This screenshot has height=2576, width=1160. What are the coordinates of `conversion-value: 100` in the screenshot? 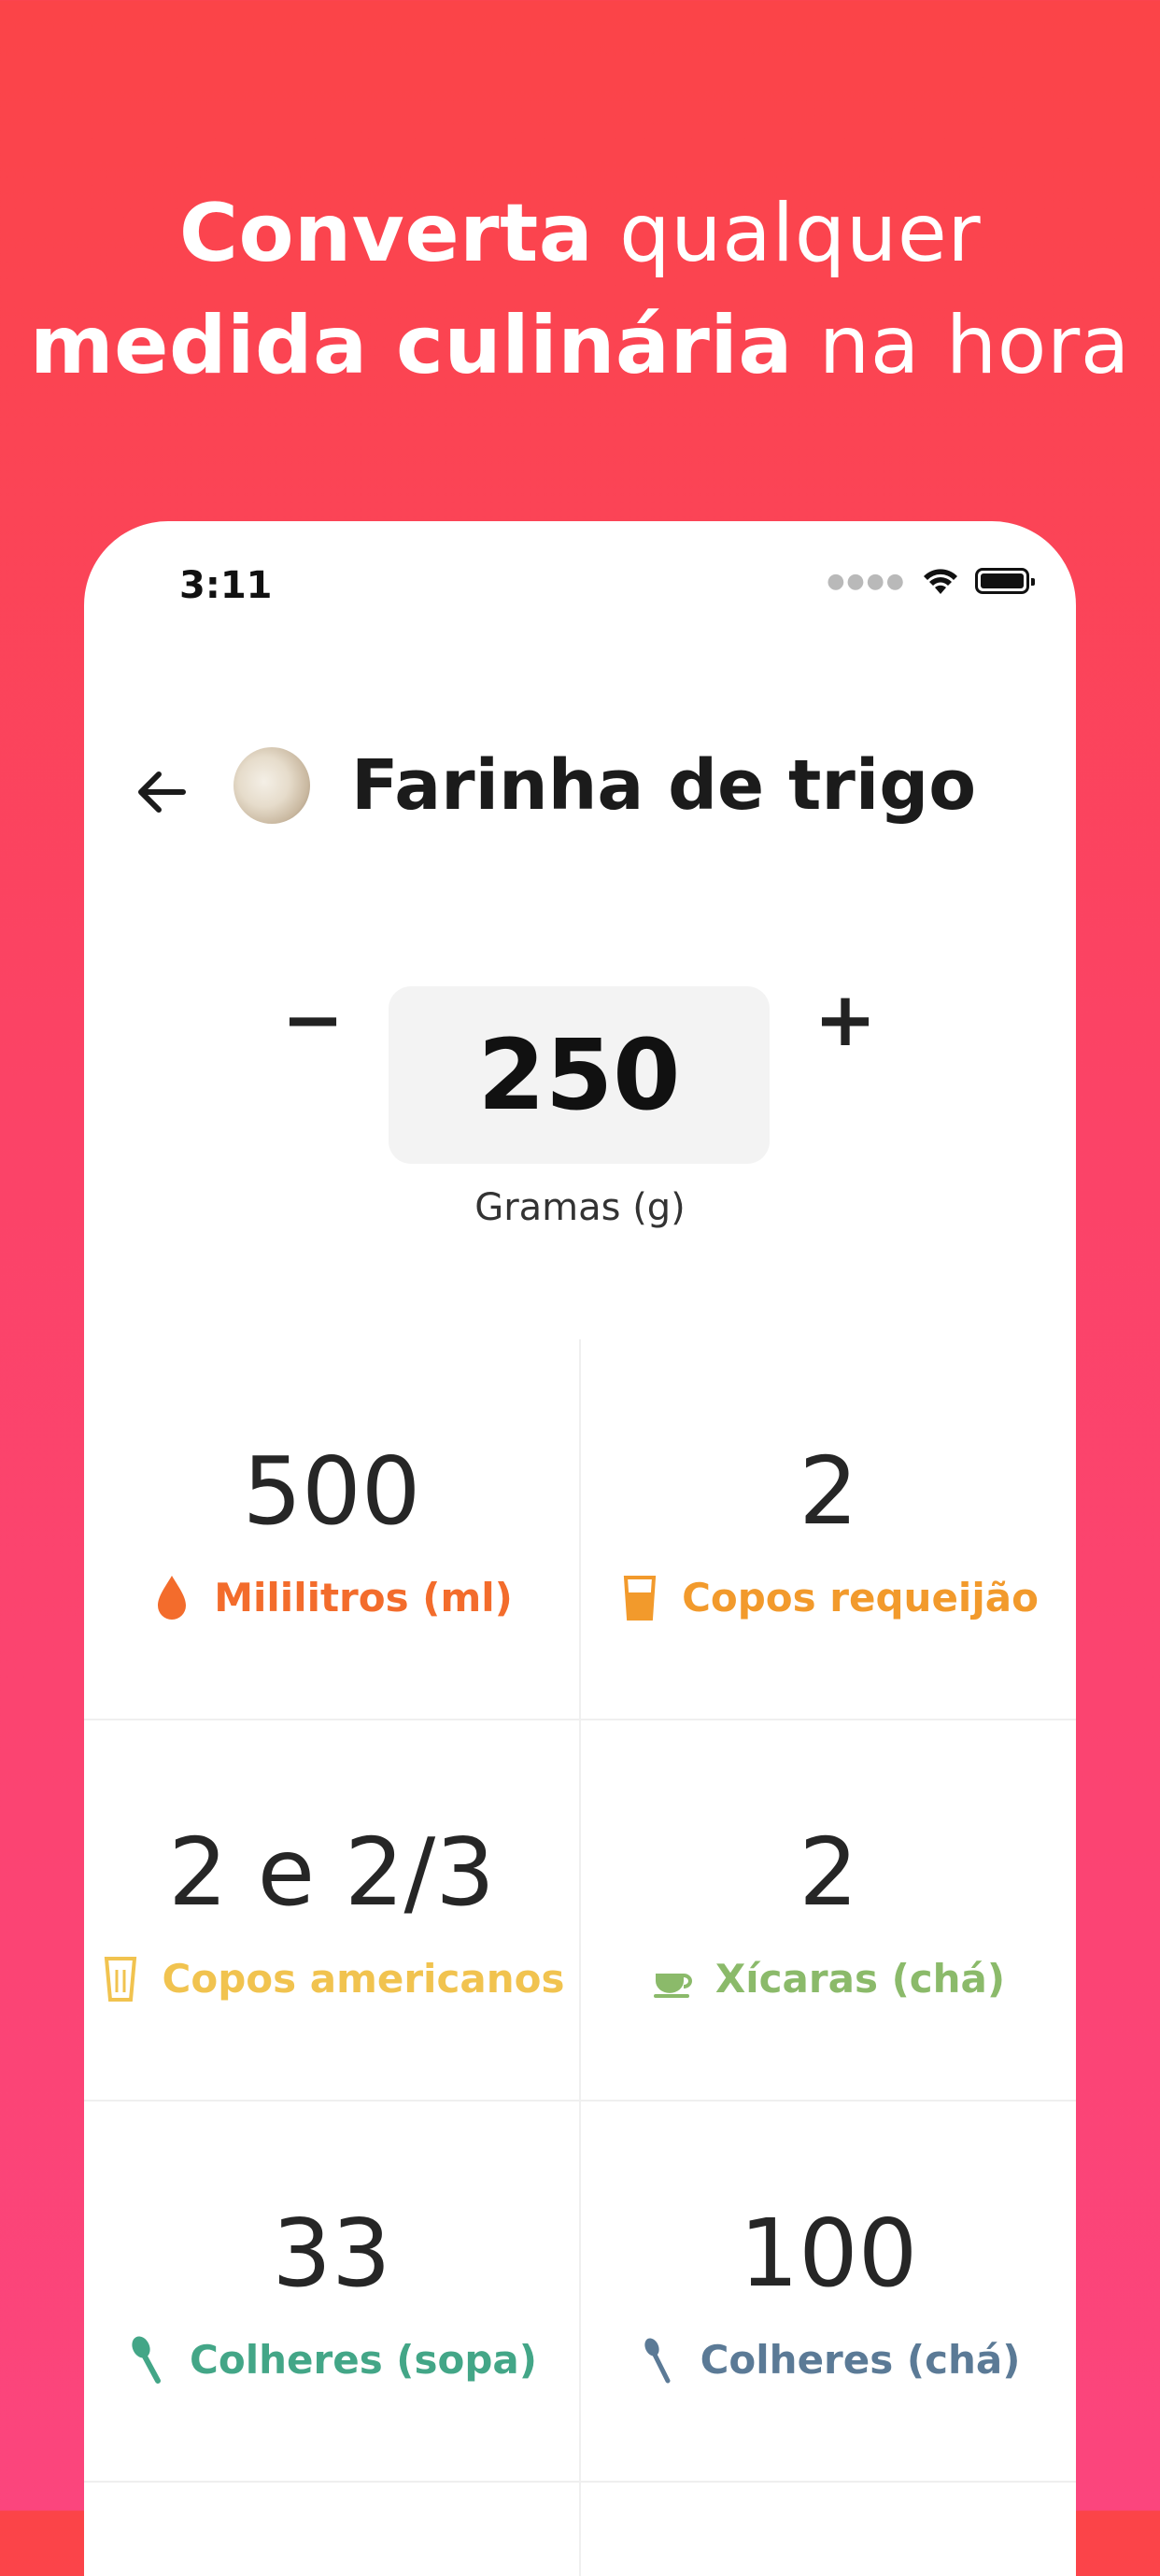 It's located at (829, 2253).